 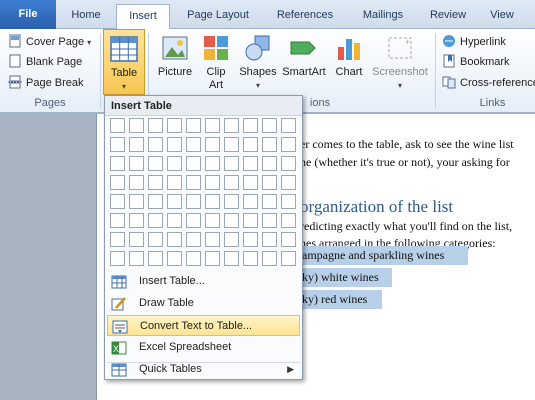 What do you see at coordinates (28, 14) in the screenshot?
I see `tab-file: File` at bounding box center [28, 14].